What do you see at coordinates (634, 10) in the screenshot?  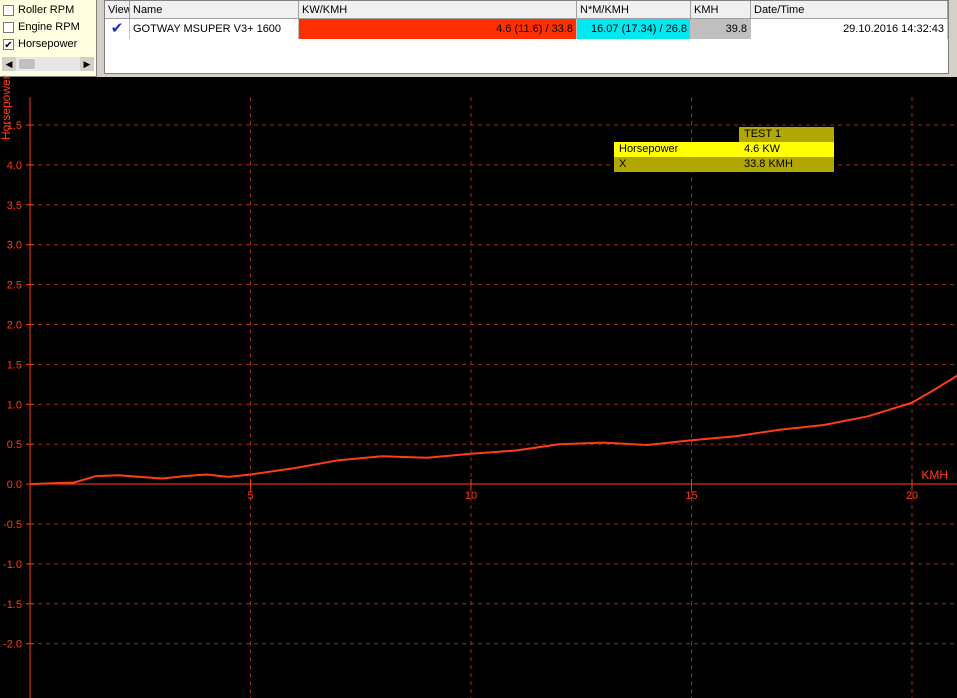 I see `col-nm-header: N*M/KMH` at bounding box center [634, 10].